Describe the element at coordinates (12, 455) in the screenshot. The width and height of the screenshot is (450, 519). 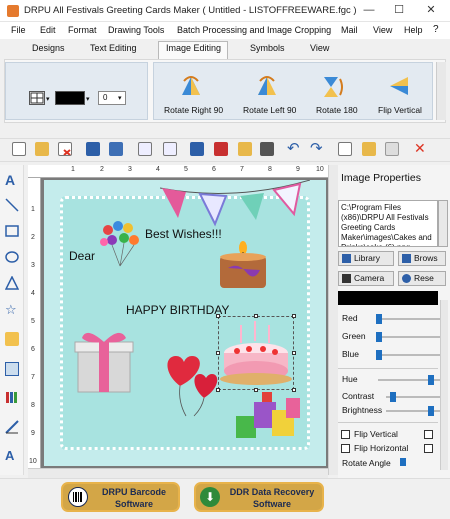
I see `word-art-tool-icon: A` at that location.